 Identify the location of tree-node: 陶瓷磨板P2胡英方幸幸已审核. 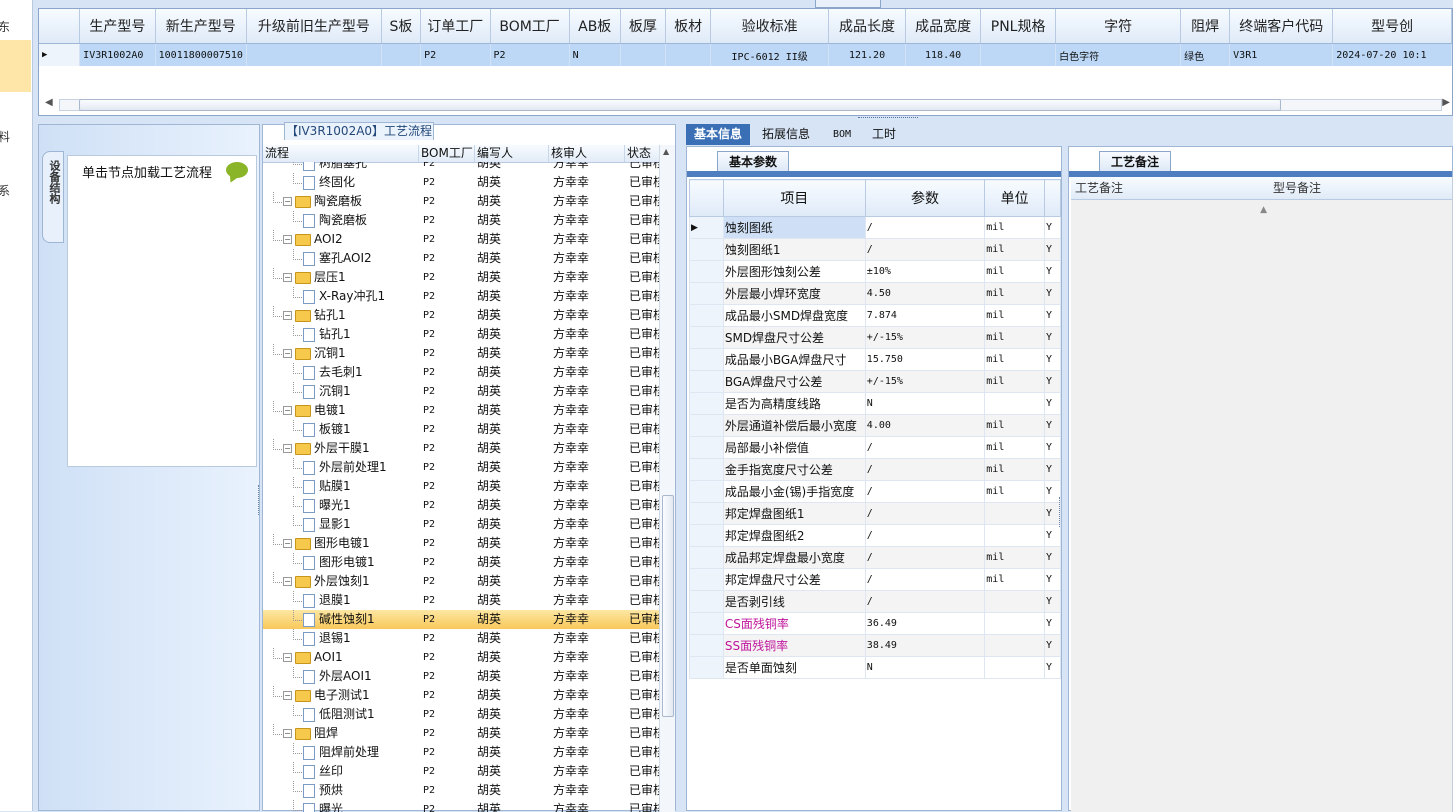
(461, 220).